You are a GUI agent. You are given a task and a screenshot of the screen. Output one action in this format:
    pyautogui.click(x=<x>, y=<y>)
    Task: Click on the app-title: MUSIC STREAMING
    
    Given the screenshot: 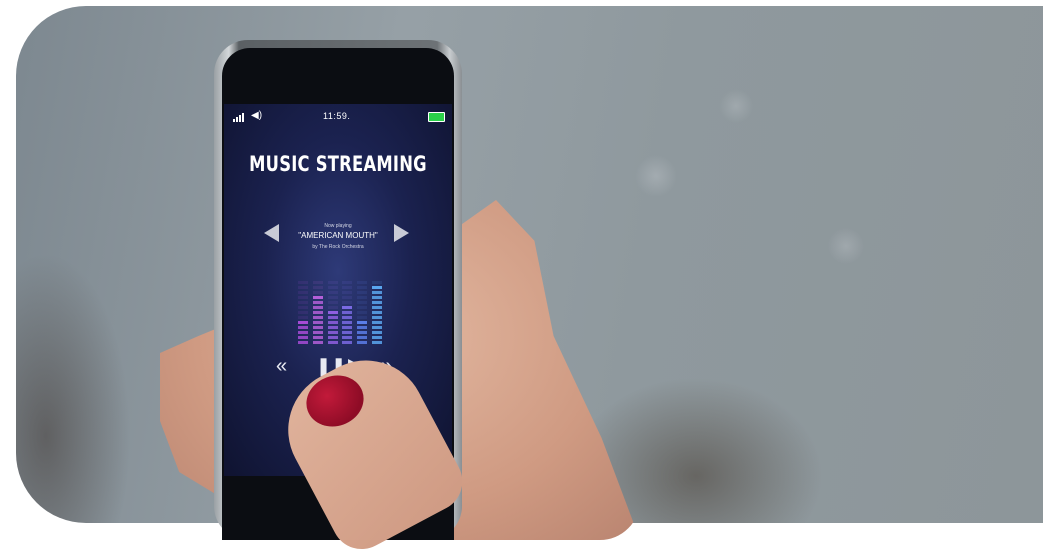 What is the action you would take?
    pyautogui.click(x=338, y=164)
    